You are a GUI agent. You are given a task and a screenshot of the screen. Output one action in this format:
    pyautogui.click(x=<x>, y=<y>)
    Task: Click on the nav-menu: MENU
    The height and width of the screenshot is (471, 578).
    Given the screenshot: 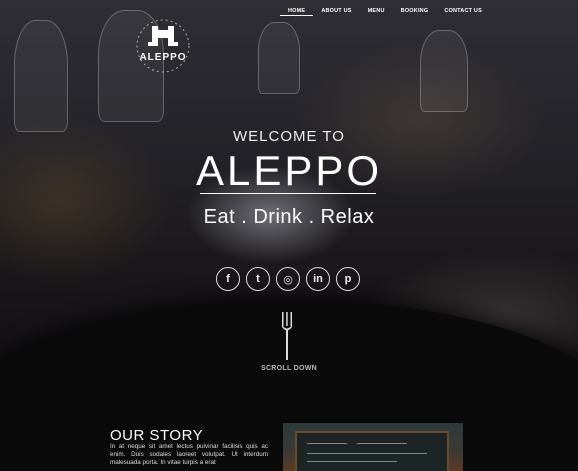 What is the action you would take?
    pyautogui.click(x=376, y=11)
    